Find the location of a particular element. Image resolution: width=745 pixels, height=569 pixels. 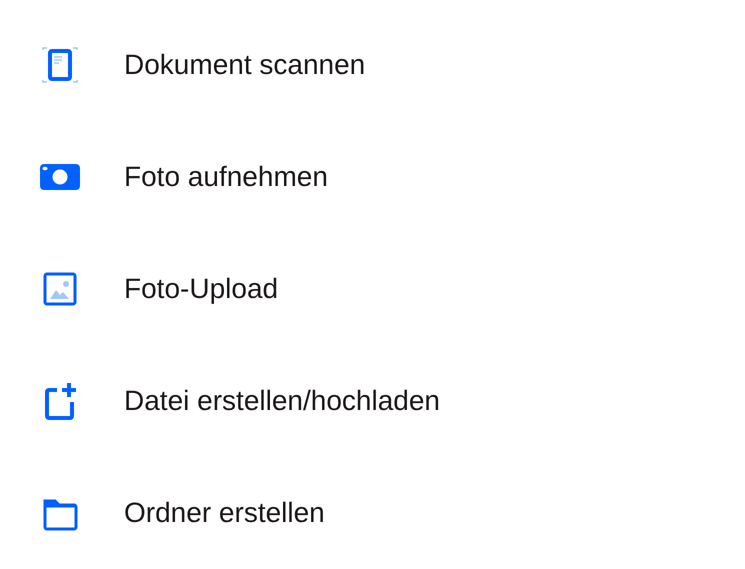

document-scan-icon is located at coordinates (60, 65).